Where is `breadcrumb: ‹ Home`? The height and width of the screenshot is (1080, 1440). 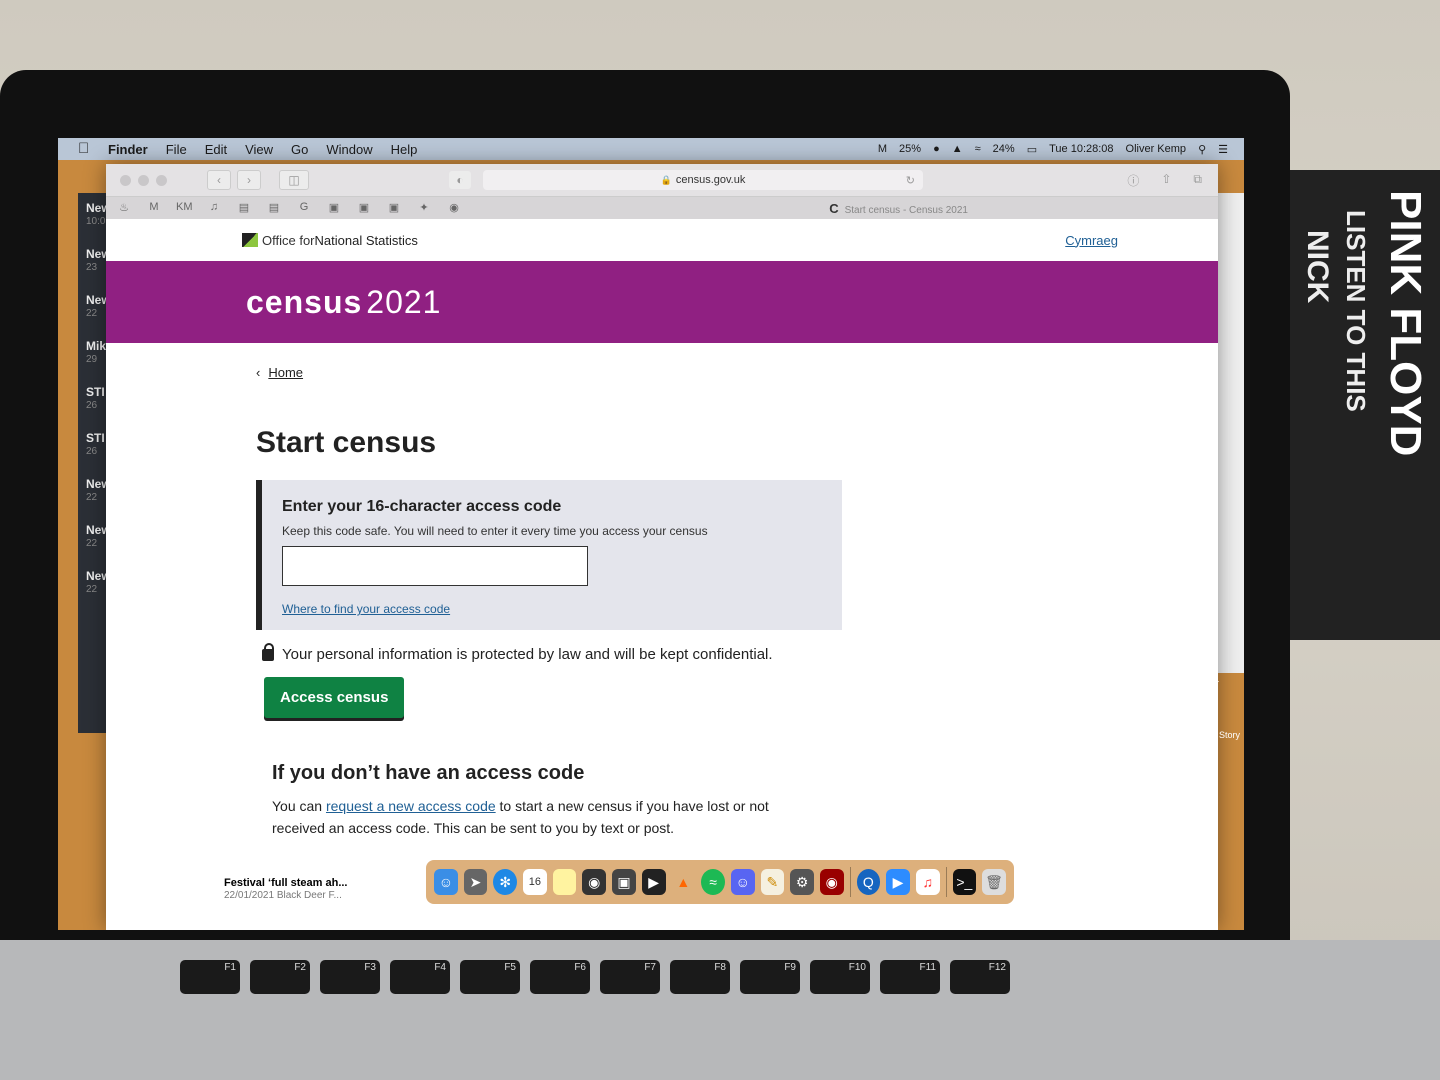
breadcrumb: ‹ Home is located at coordinates (737, 372).